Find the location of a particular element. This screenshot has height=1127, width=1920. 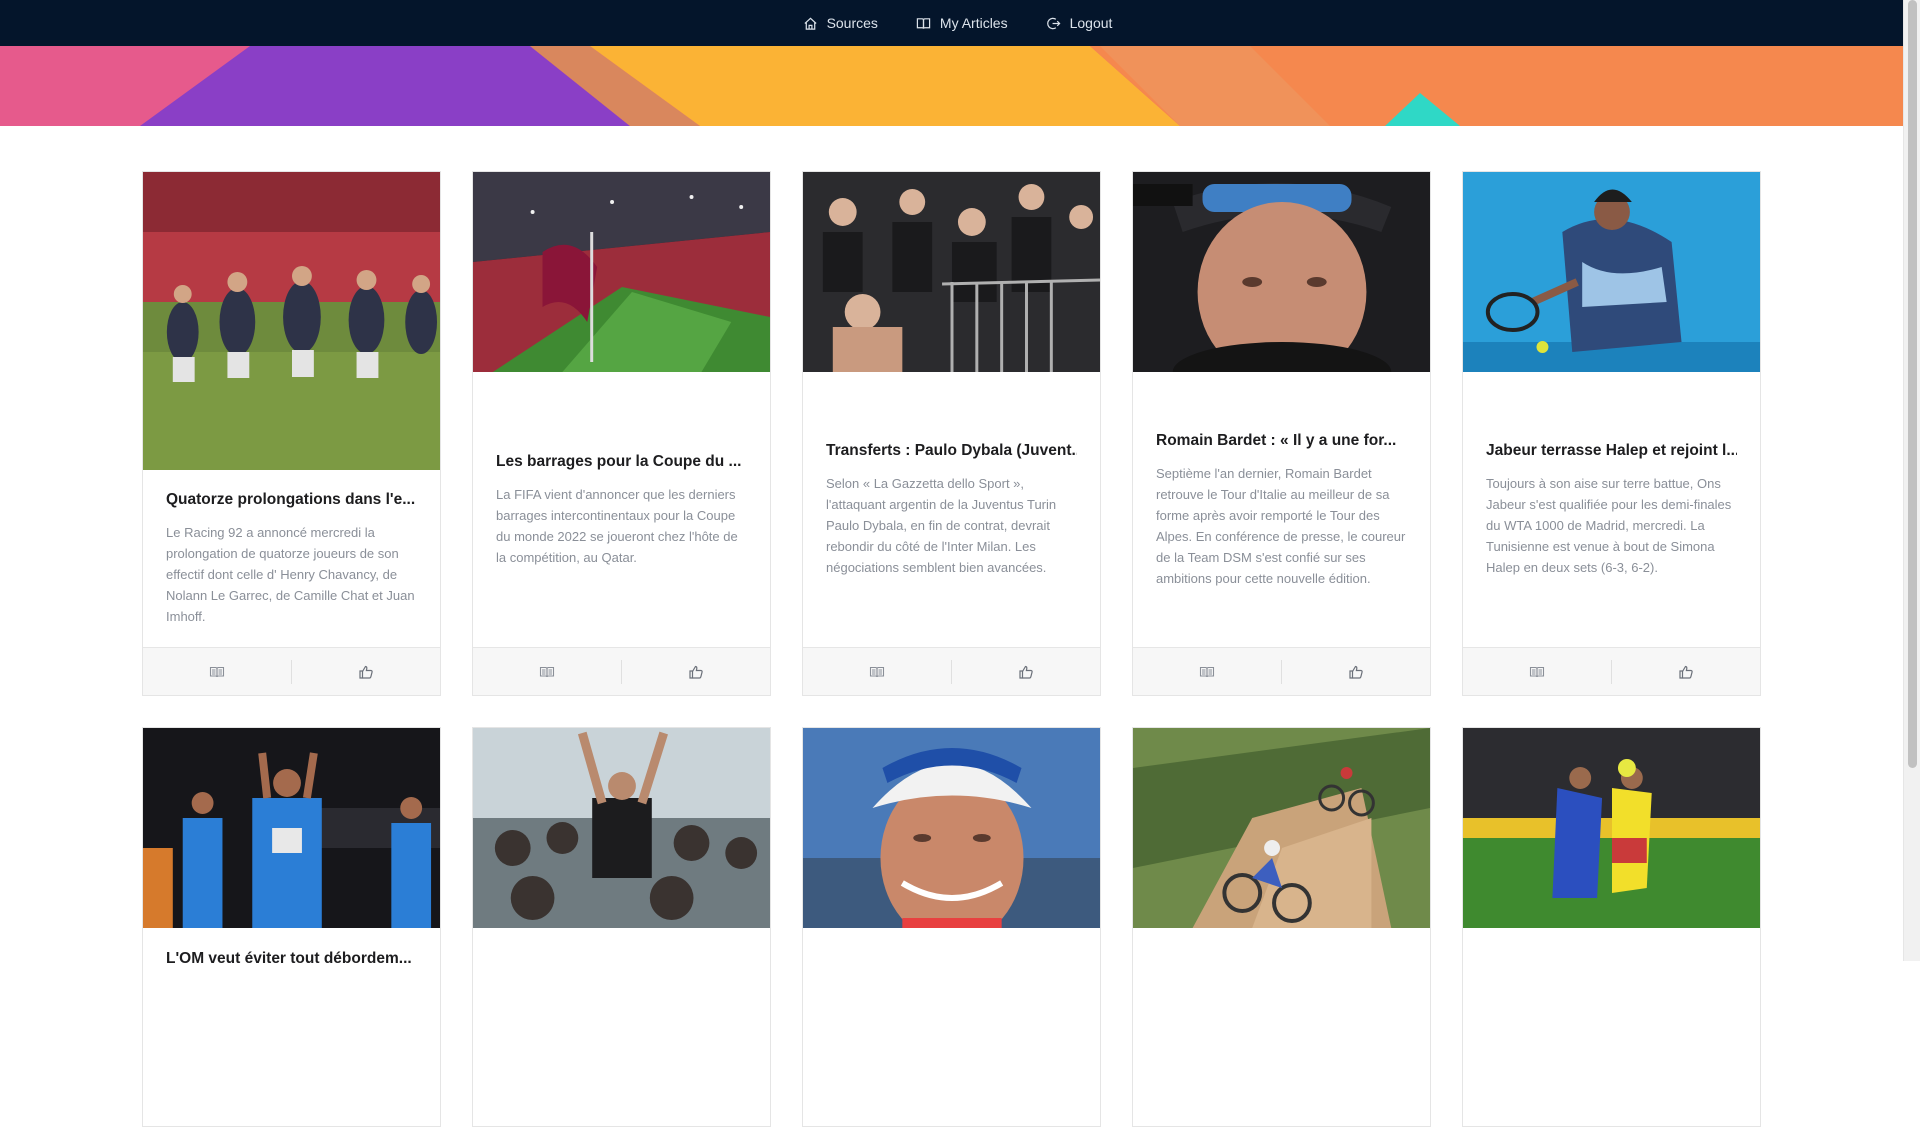

nav-logout: Logout is located at coordinates (1079, 23).